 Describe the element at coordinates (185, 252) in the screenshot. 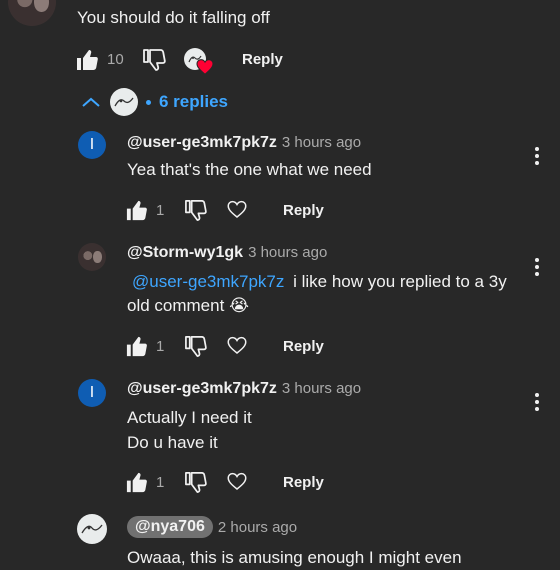

I see `reply-author-handle: @Storm-wy1gk` at that location.